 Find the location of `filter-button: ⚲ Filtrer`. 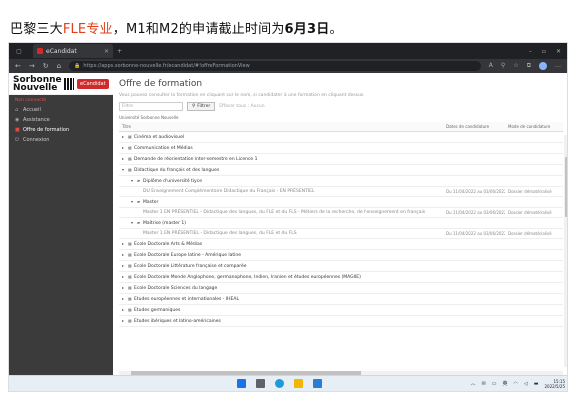

filter-button: ⚲ Filtrer is located at coordinates (201, 106).